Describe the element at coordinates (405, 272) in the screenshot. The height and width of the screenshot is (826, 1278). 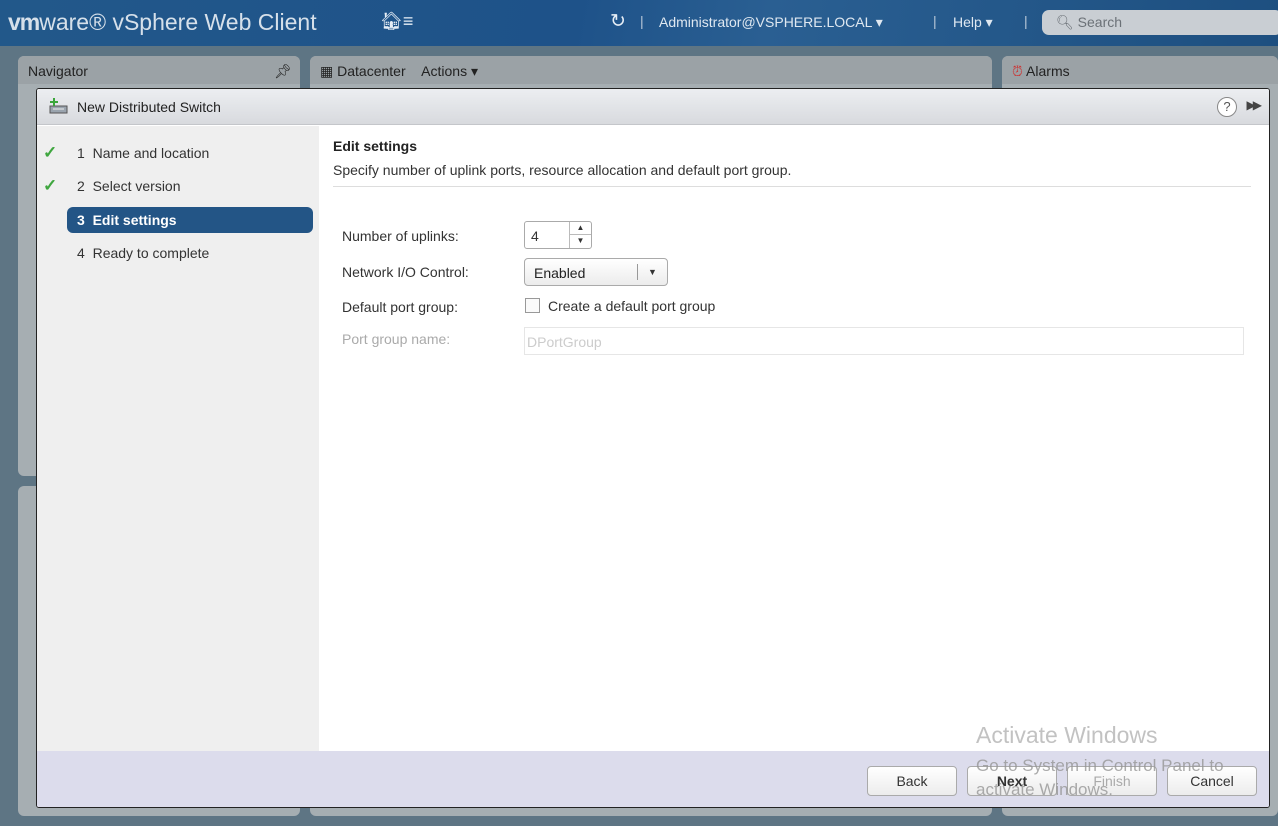
I see `nioc-label: Network I/O Control:` at that location.